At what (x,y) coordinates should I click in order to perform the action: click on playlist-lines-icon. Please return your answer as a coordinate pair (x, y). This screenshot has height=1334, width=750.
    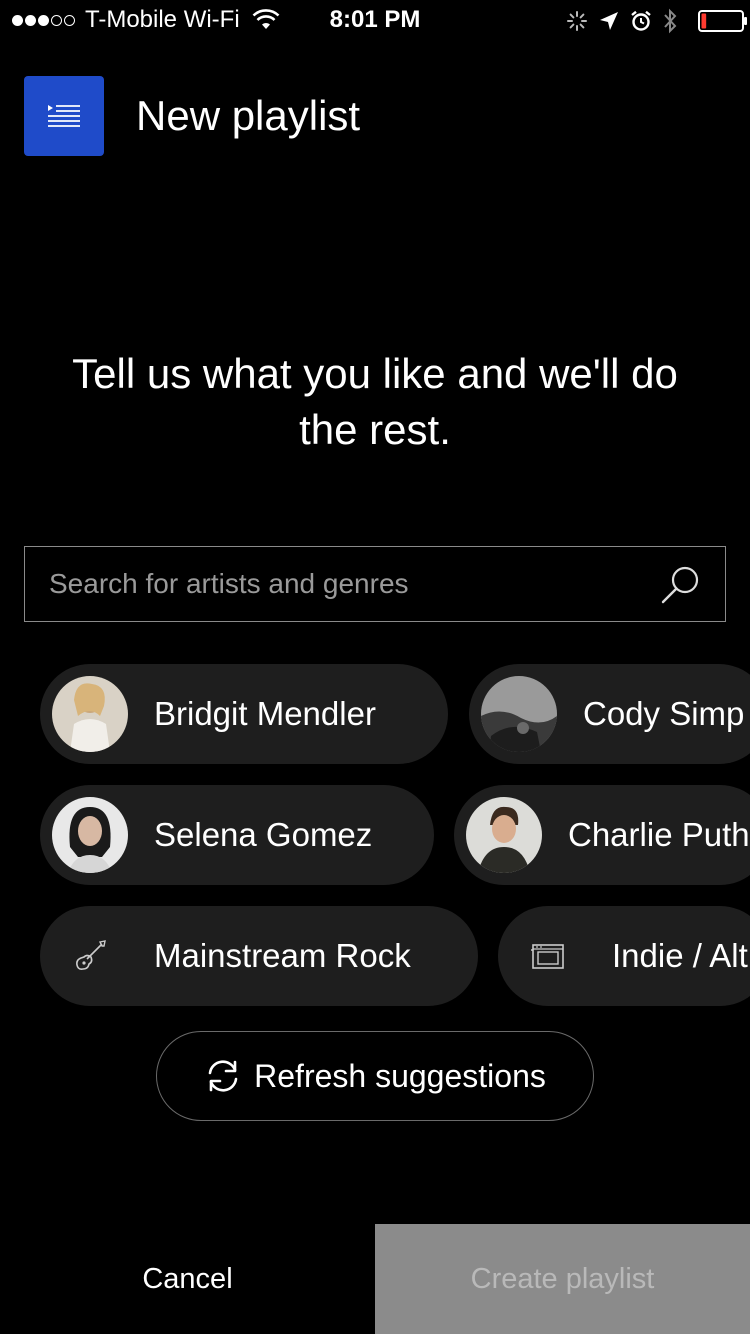
    Looking at the image, I should click on (64, 116).